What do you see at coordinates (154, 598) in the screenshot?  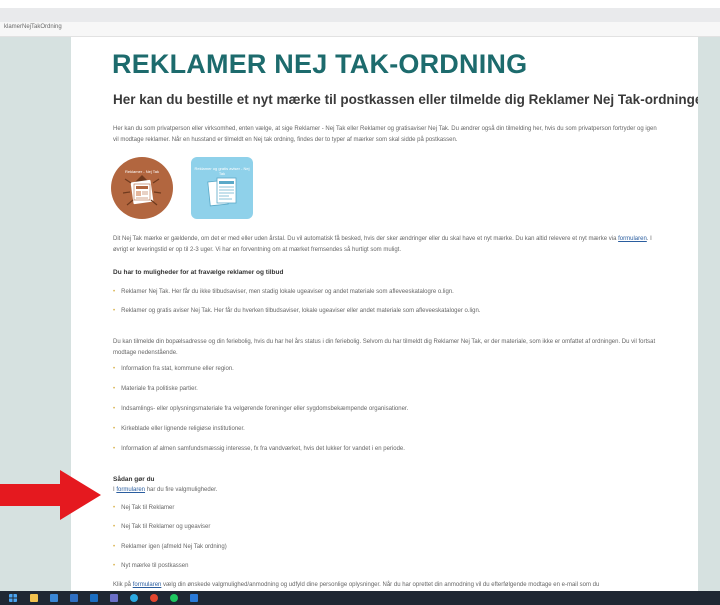 I see `chrome-icon` at bounding box center [154, 598].